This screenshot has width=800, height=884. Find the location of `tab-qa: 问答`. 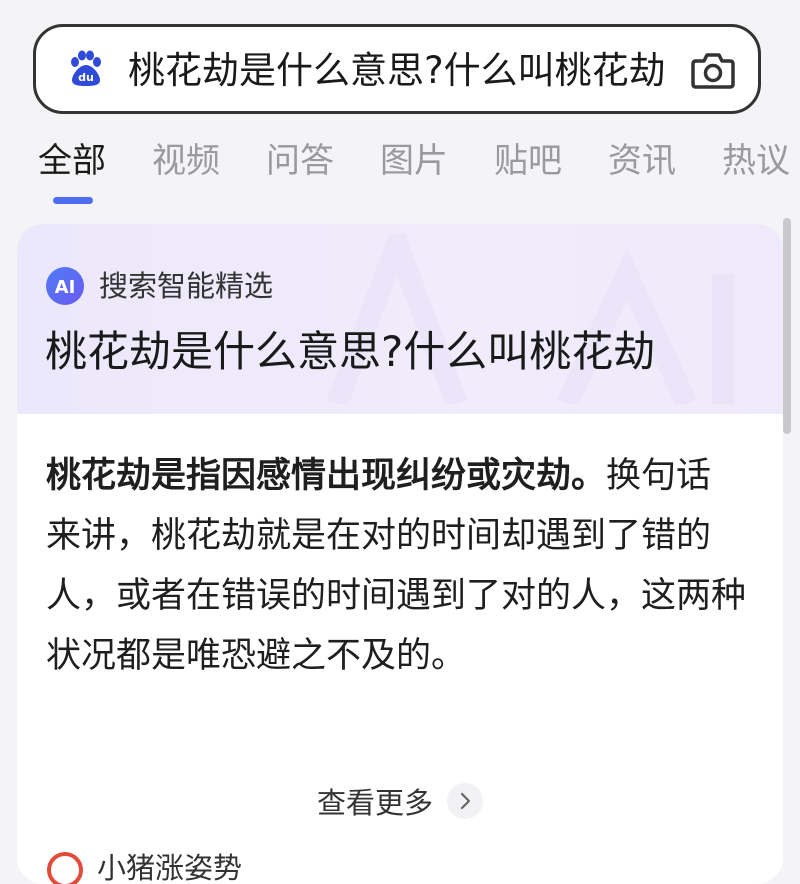

tab-qa: 问答 is located at coordinates (300, 161).